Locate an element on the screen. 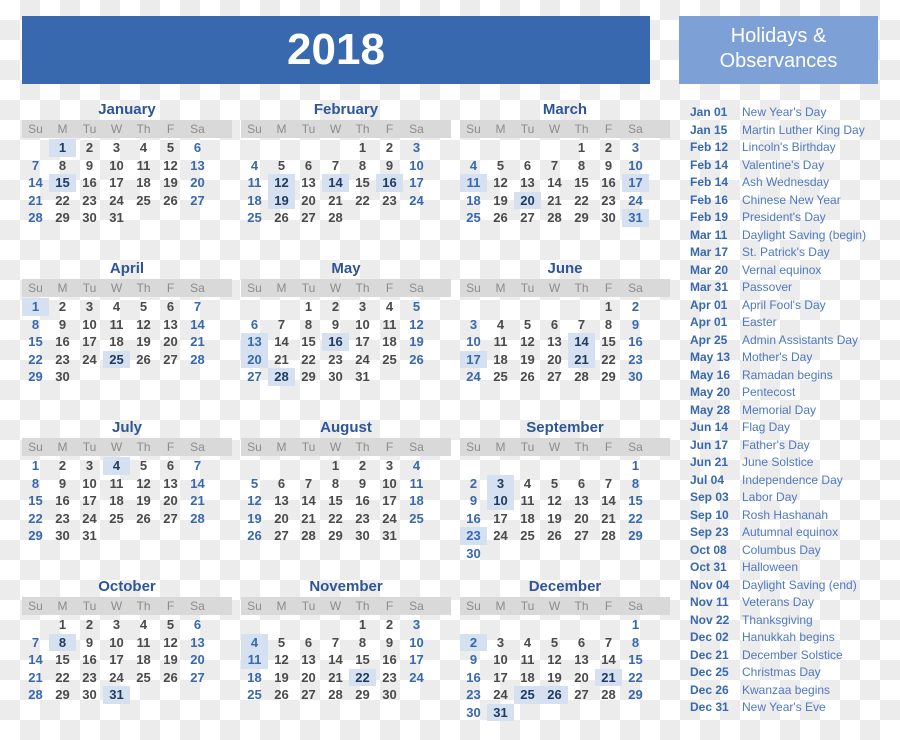 The image size is (900, 740). weekday-label: Th is located at coordinates (143, 447).